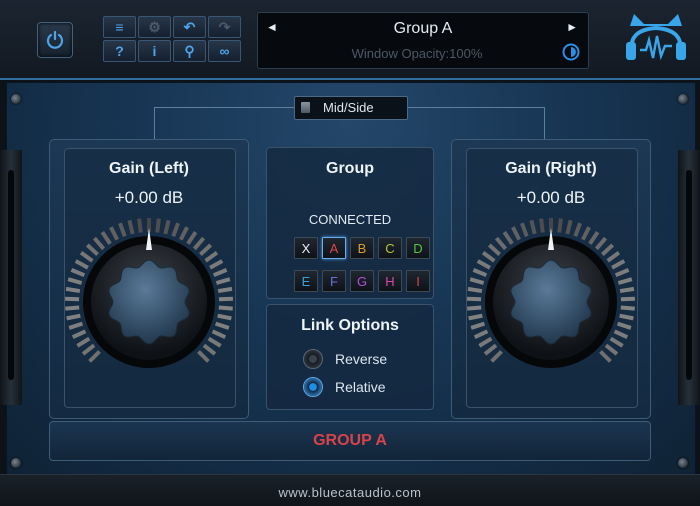  I want to click on preset-status: Window Opacity:100%, so click(417, 53).